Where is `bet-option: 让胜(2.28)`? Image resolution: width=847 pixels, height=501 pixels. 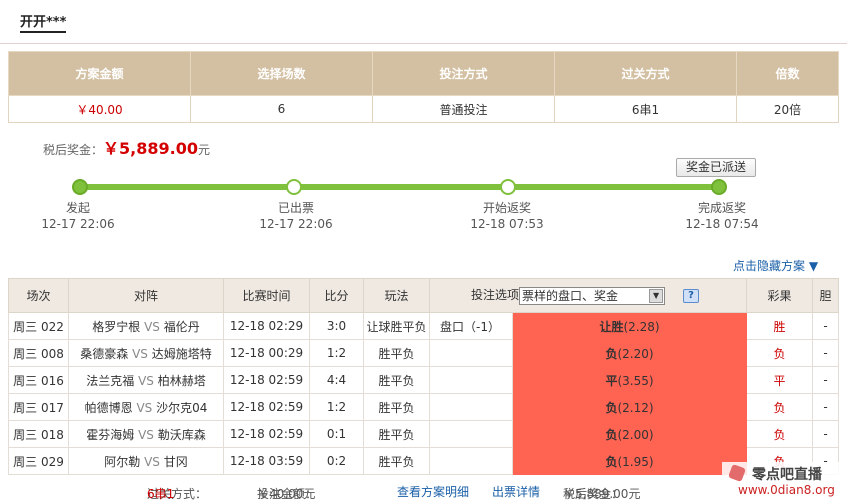
bet-option: 让胜(2.28) is located at coordinates (629, 326).